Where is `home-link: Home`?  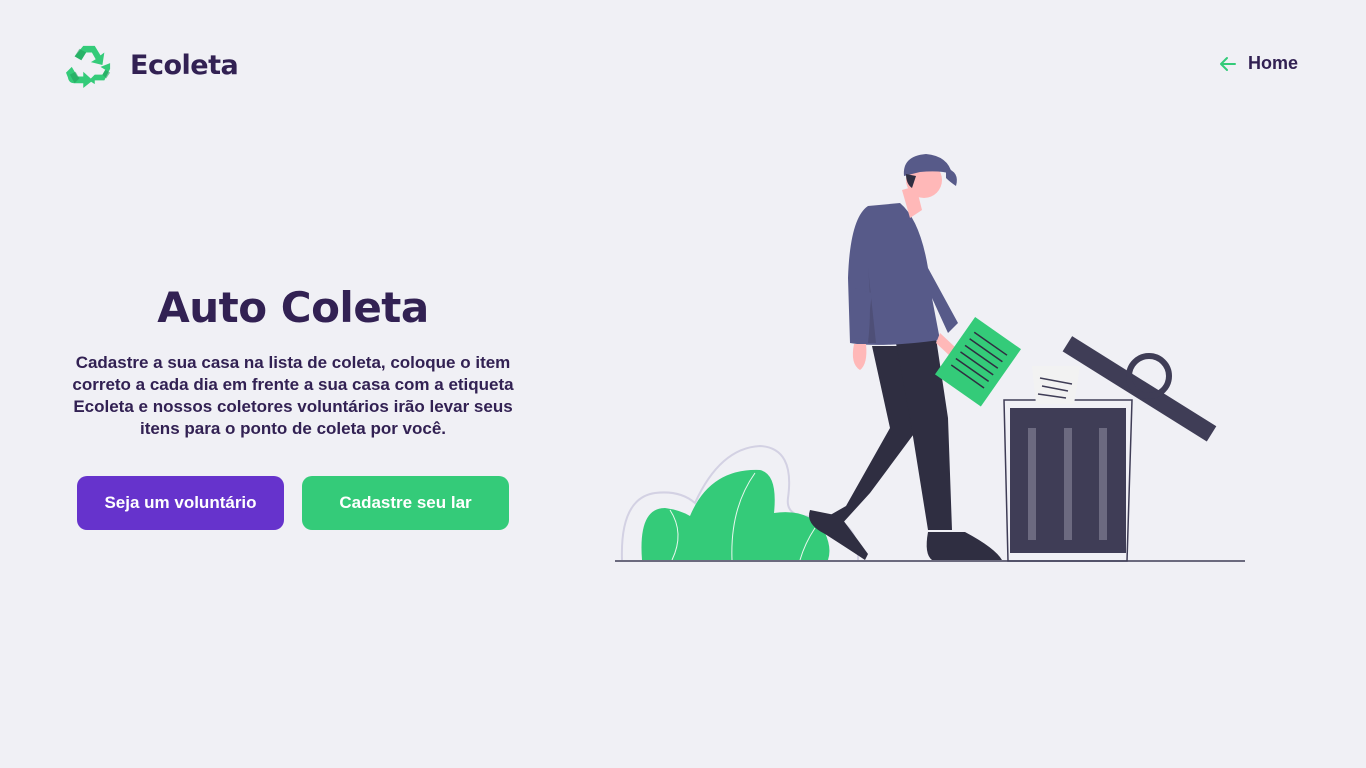 home-link: Home is located at coordinates (1258, 63).